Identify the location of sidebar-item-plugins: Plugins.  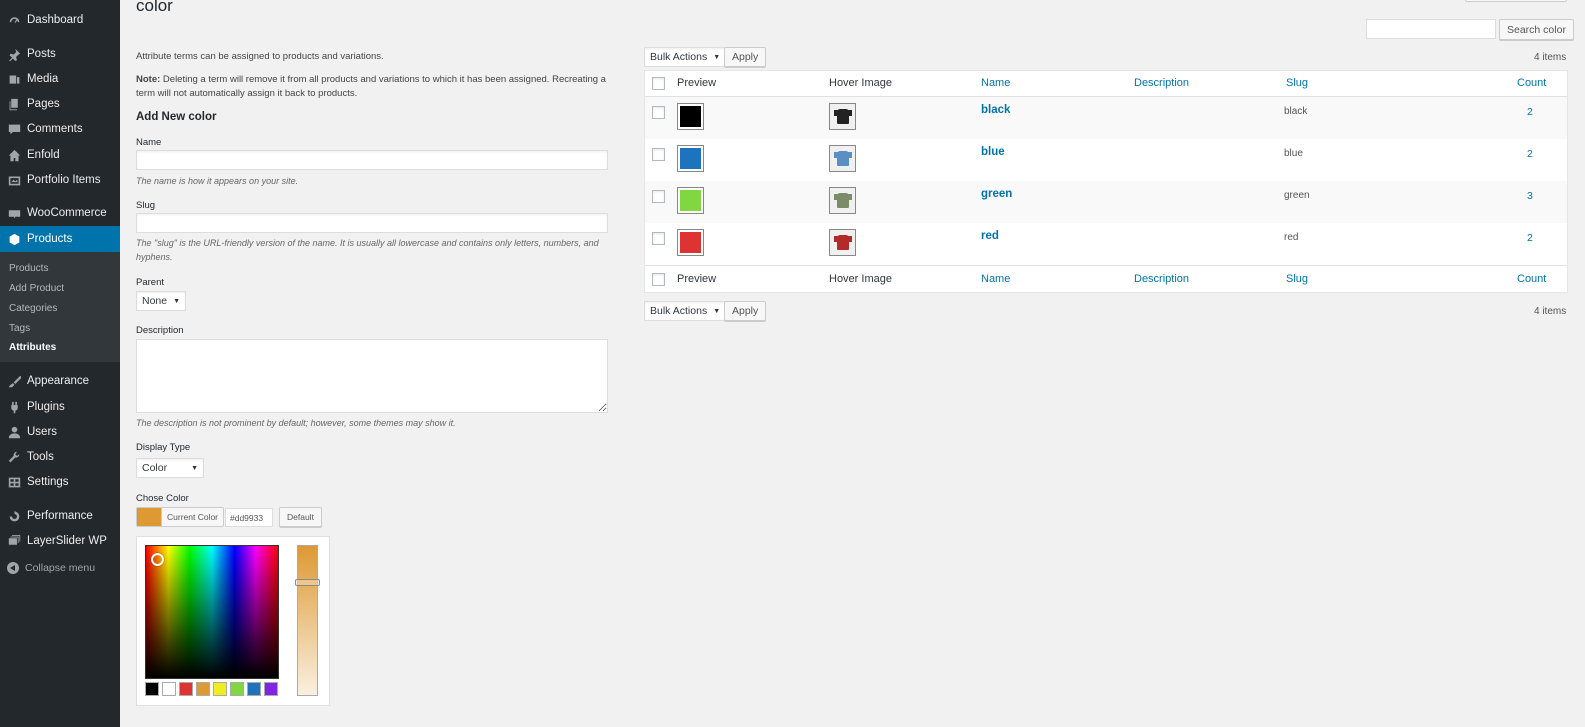
(60, 407).